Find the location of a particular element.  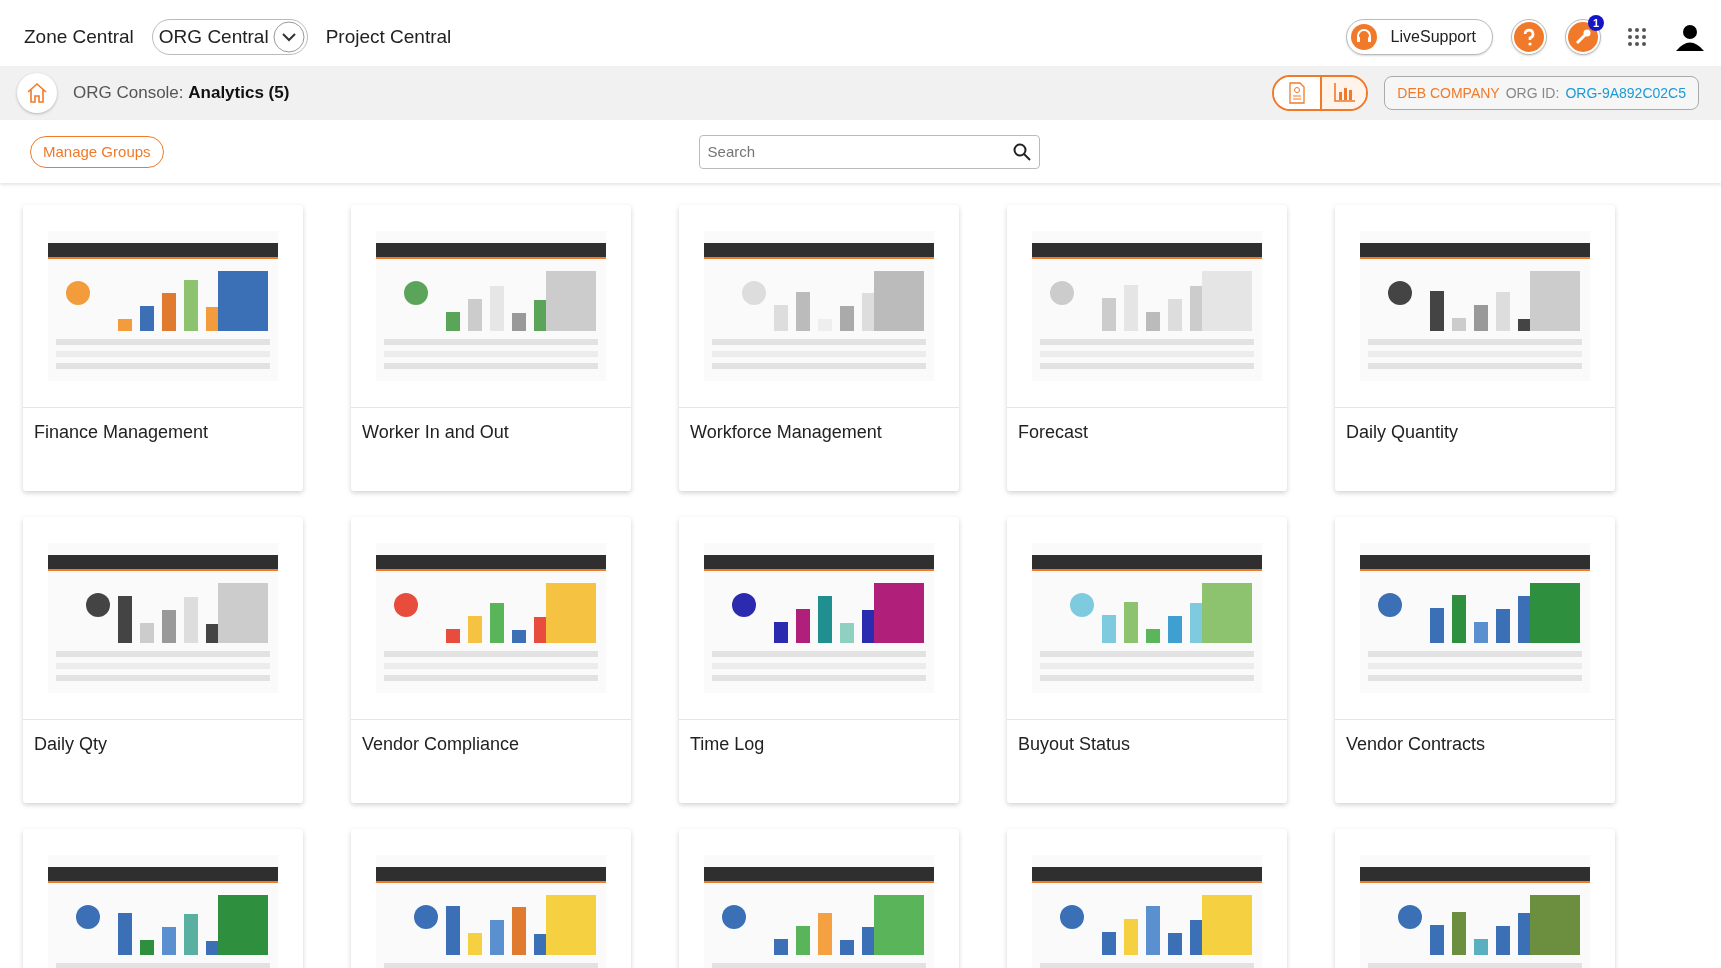

report-card: Vendor Contracts is located at coordinates (1475, 660).